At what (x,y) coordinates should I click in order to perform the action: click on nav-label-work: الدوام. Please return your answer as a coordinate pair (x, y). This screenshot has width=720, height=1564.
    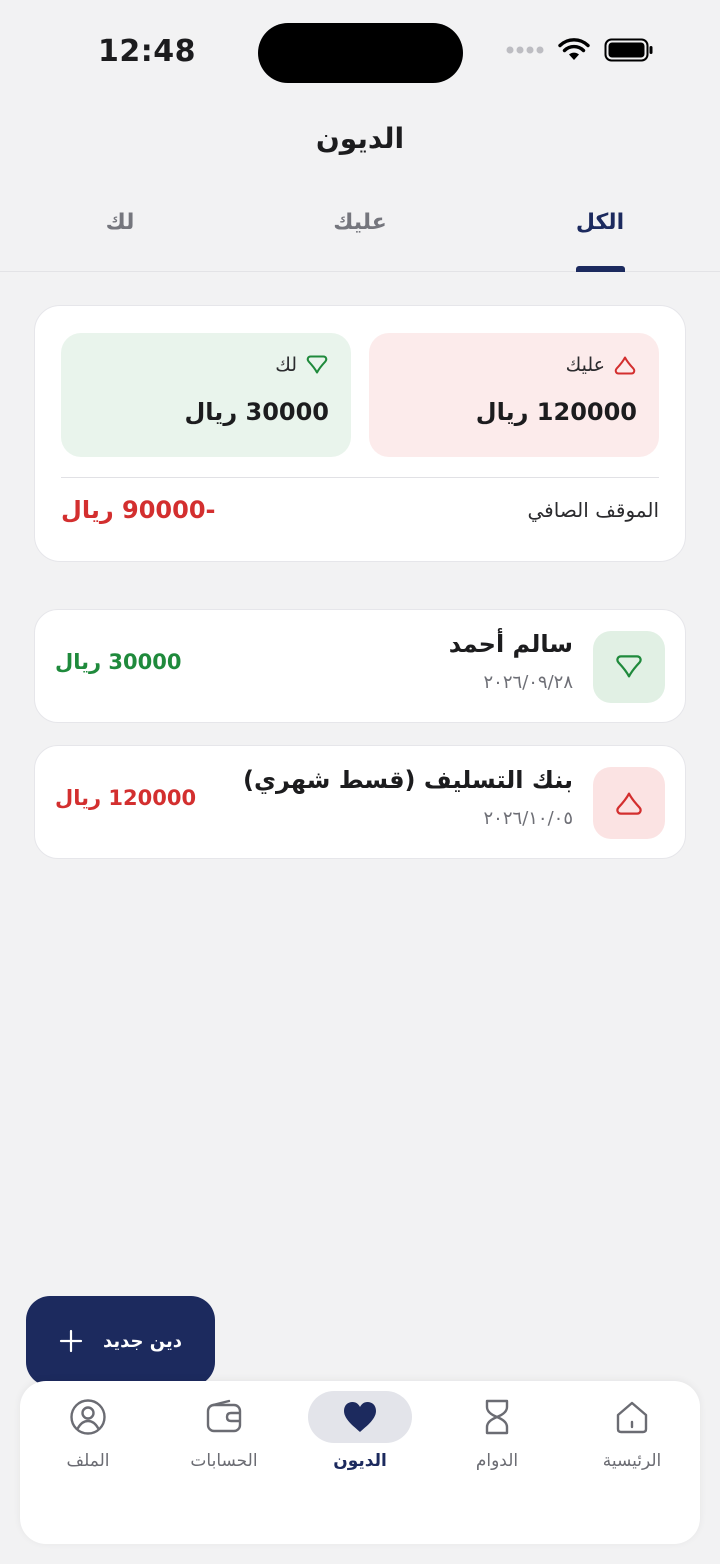
    Looking at the image, I should click on (497, 1461).